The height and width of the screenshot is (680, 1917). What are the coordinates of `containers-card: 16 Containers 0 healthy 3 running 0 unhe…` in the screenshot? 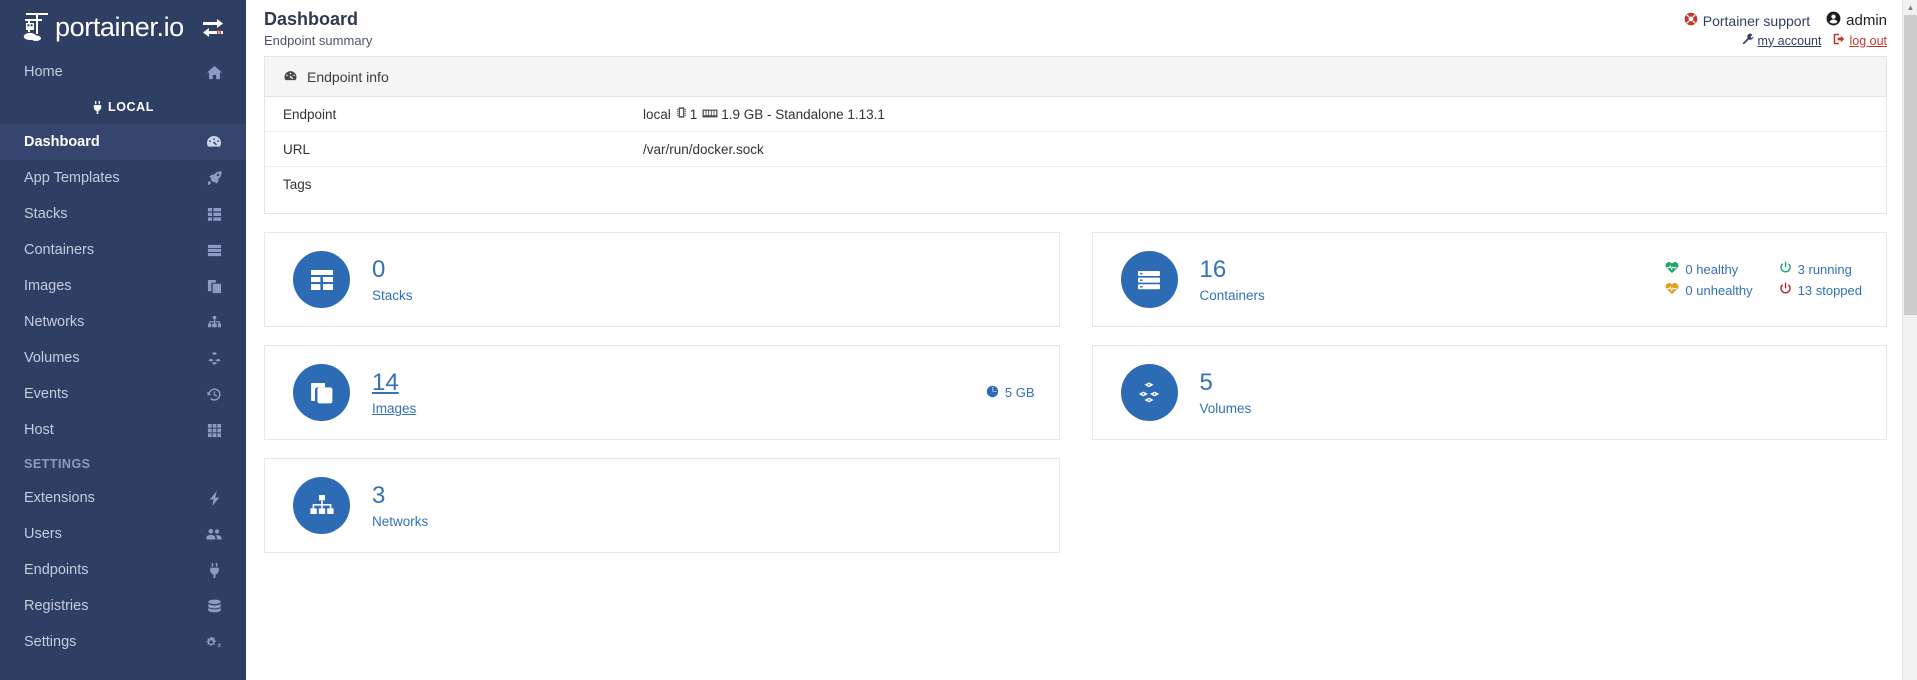 It's located at (1489, 279).